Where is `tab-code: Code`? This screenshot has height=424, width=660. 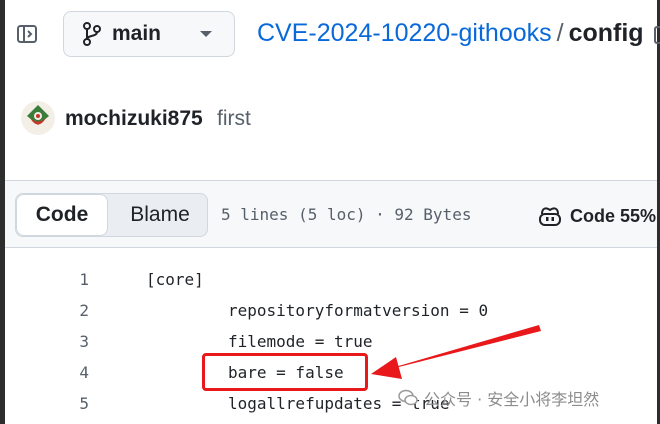 tab-code: Code is located at coordinates (62, 215).